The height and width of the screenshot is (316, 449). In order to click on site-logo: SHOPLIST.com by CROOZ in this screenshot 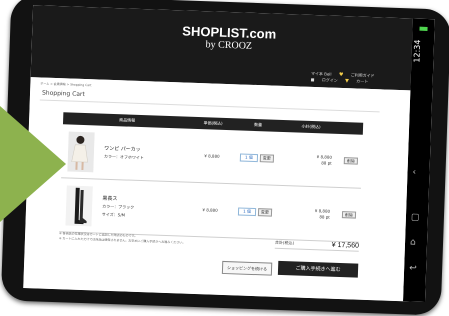, I will do `click(229, 38)`.